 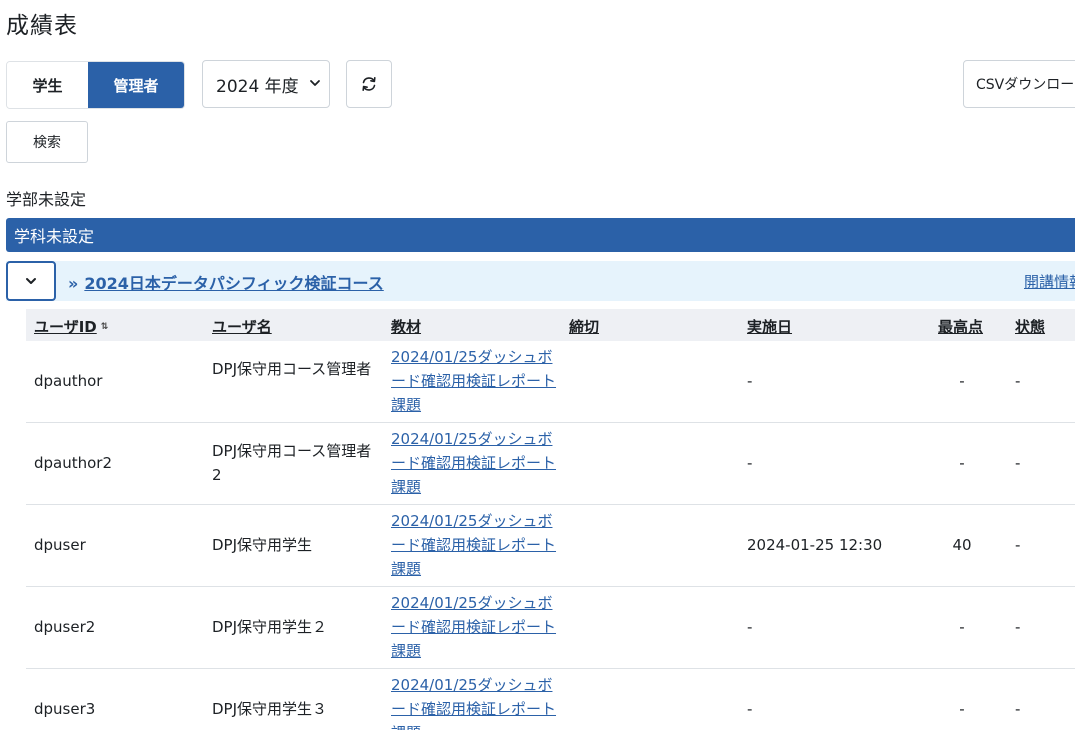 I want to click on column-header-date: 実施日, so click(x=769, y=326).